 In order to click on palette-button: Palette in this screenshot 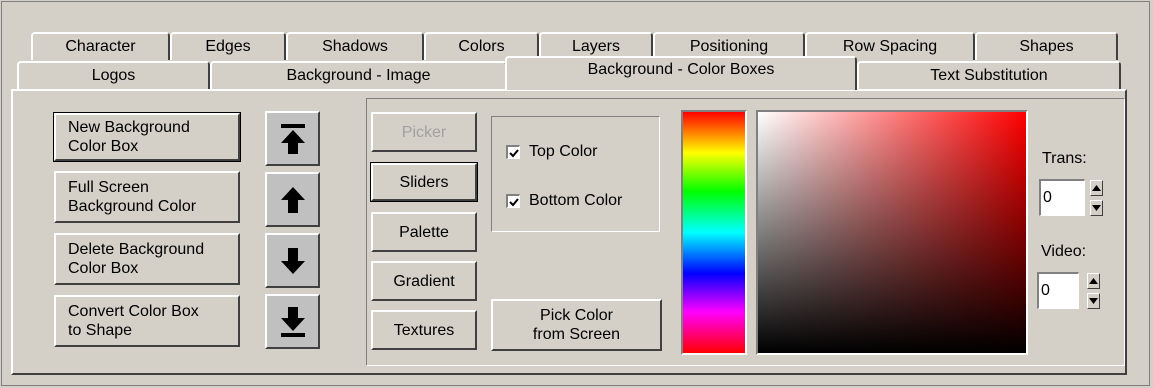, I will do `click(424, 232)`.